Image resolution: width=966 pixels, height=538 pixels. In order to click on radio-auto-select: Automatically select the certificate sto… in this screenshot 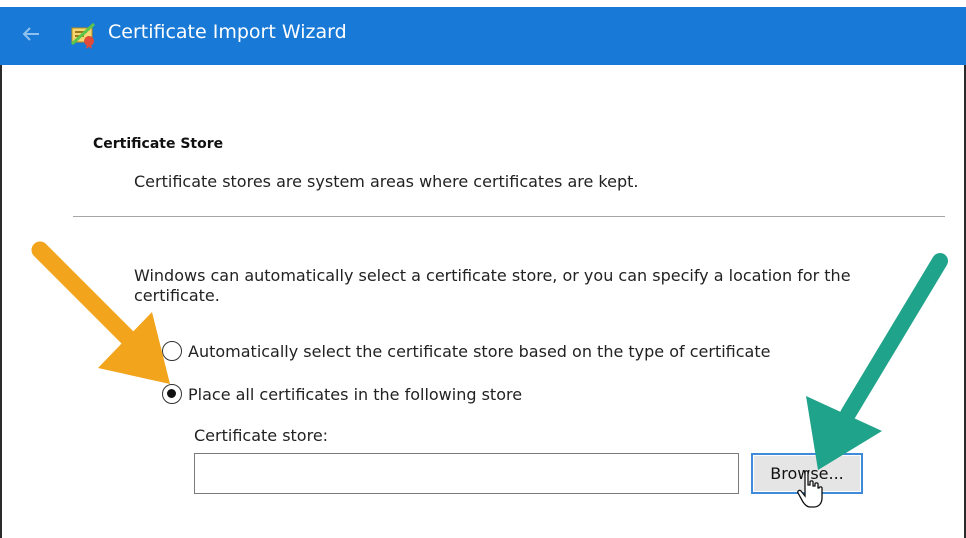, I will do `click(466, 351)`.